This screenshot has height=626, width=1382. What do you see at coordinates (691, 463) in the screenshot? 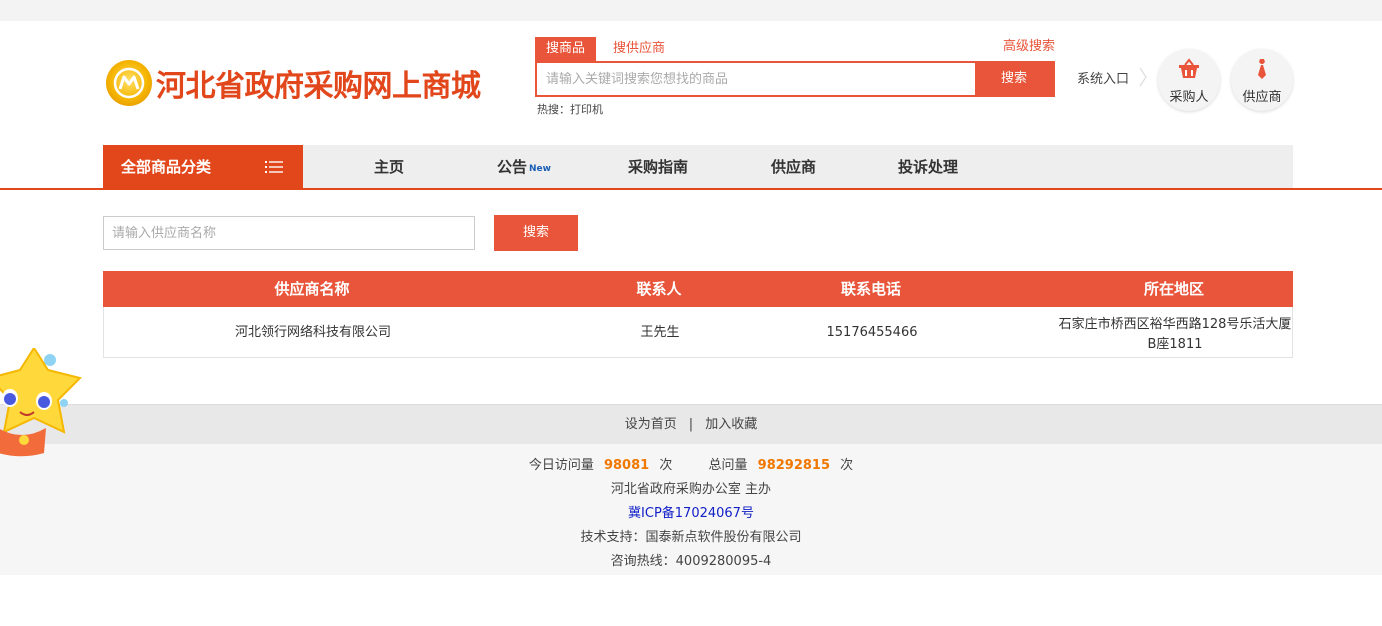
I see `visit-stats: 今日访问量 98081 次 总问量 98292815 次` at bounding box center [691, 463].